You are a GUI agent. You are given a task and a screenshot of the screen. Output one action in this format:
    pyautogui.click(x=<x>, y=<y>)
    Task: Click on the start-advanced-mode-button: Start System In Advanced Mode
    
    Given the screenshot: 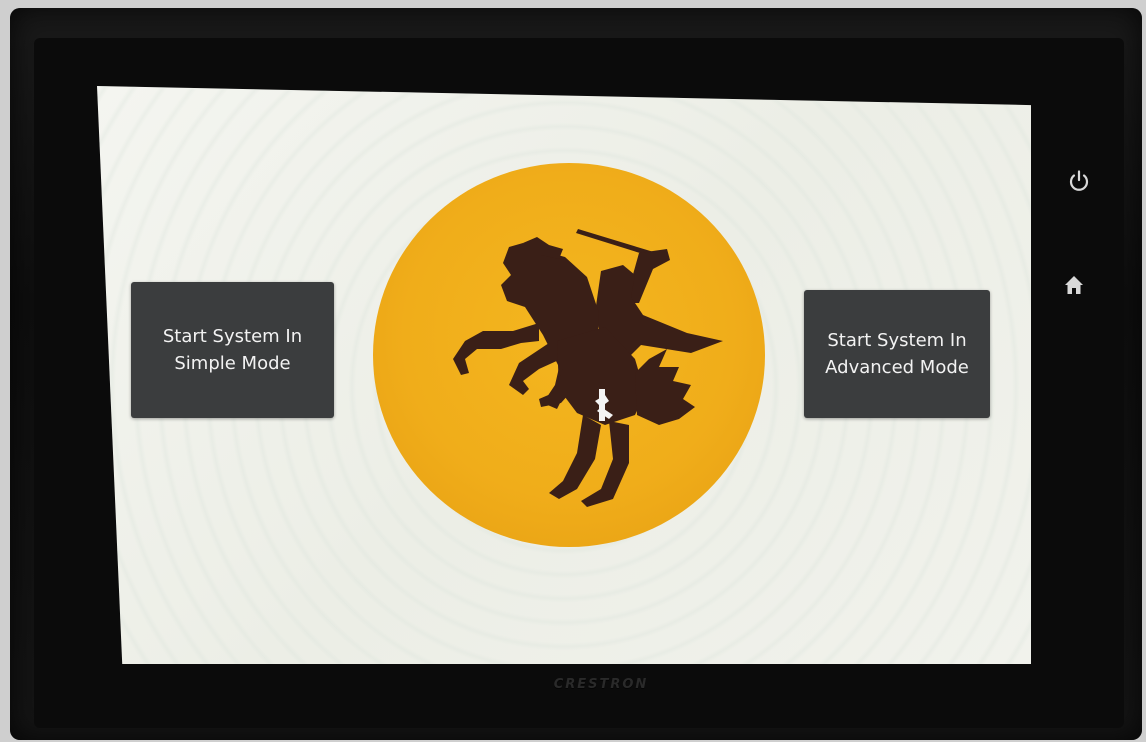 What is the action you would take?
    pyautogui.click(x=897, y=354)
    